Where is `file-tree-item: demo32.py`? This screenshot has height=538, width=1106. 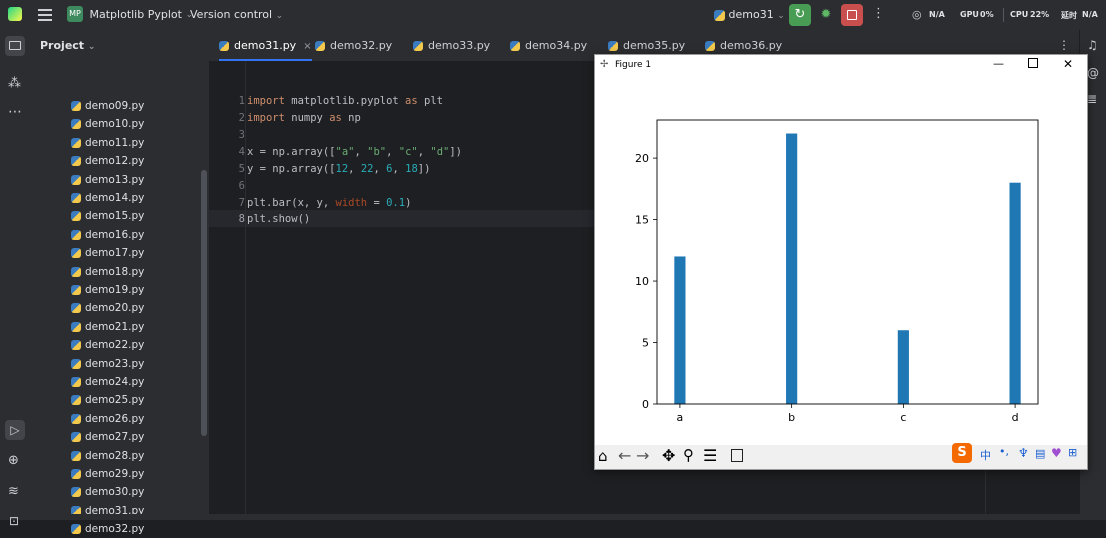 file-tree-item: demo32.py is located at coordinates (107, 529).